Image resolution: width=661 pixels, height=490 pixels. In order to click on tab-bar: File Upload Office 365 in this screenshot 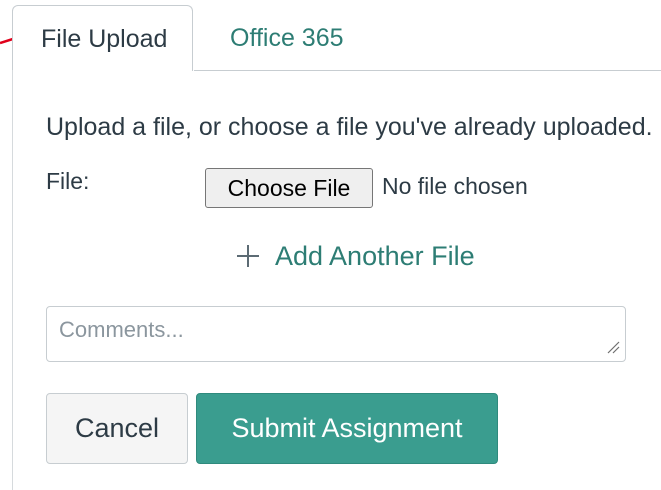, I will do `click(330, 36)`.